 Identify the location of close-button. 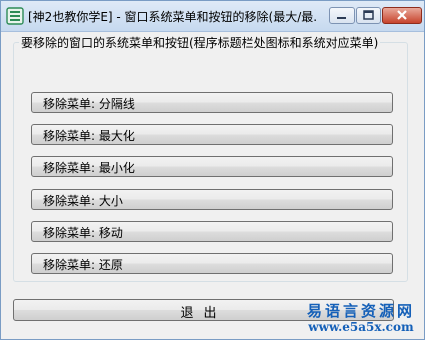
(402, 15).